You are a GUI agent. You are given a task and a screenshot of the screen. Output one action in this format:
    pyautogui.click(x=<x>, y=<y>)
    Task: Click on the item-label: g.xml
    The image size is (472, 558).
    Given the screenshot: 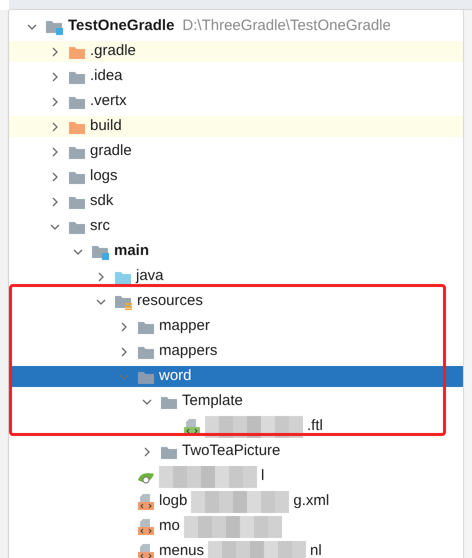 What is the action you would take?
    pyautogui.click(x=311, y=501)
    